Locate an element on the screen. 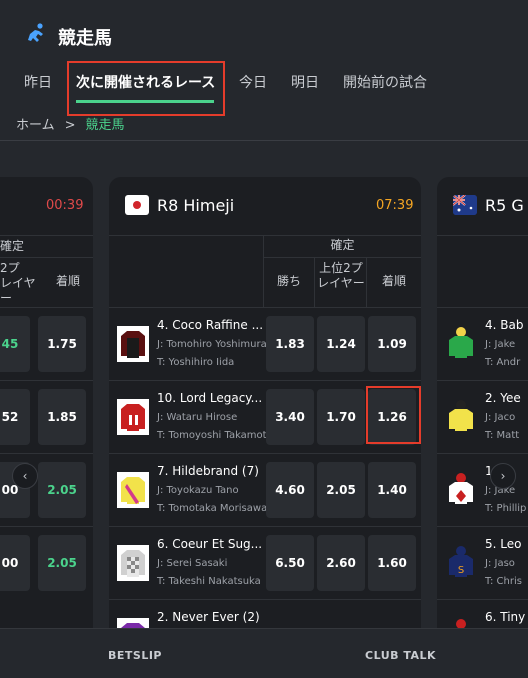 This screenshot has width=528, height=678. odds-win: 4.60 is located at coordinates (290, 490).